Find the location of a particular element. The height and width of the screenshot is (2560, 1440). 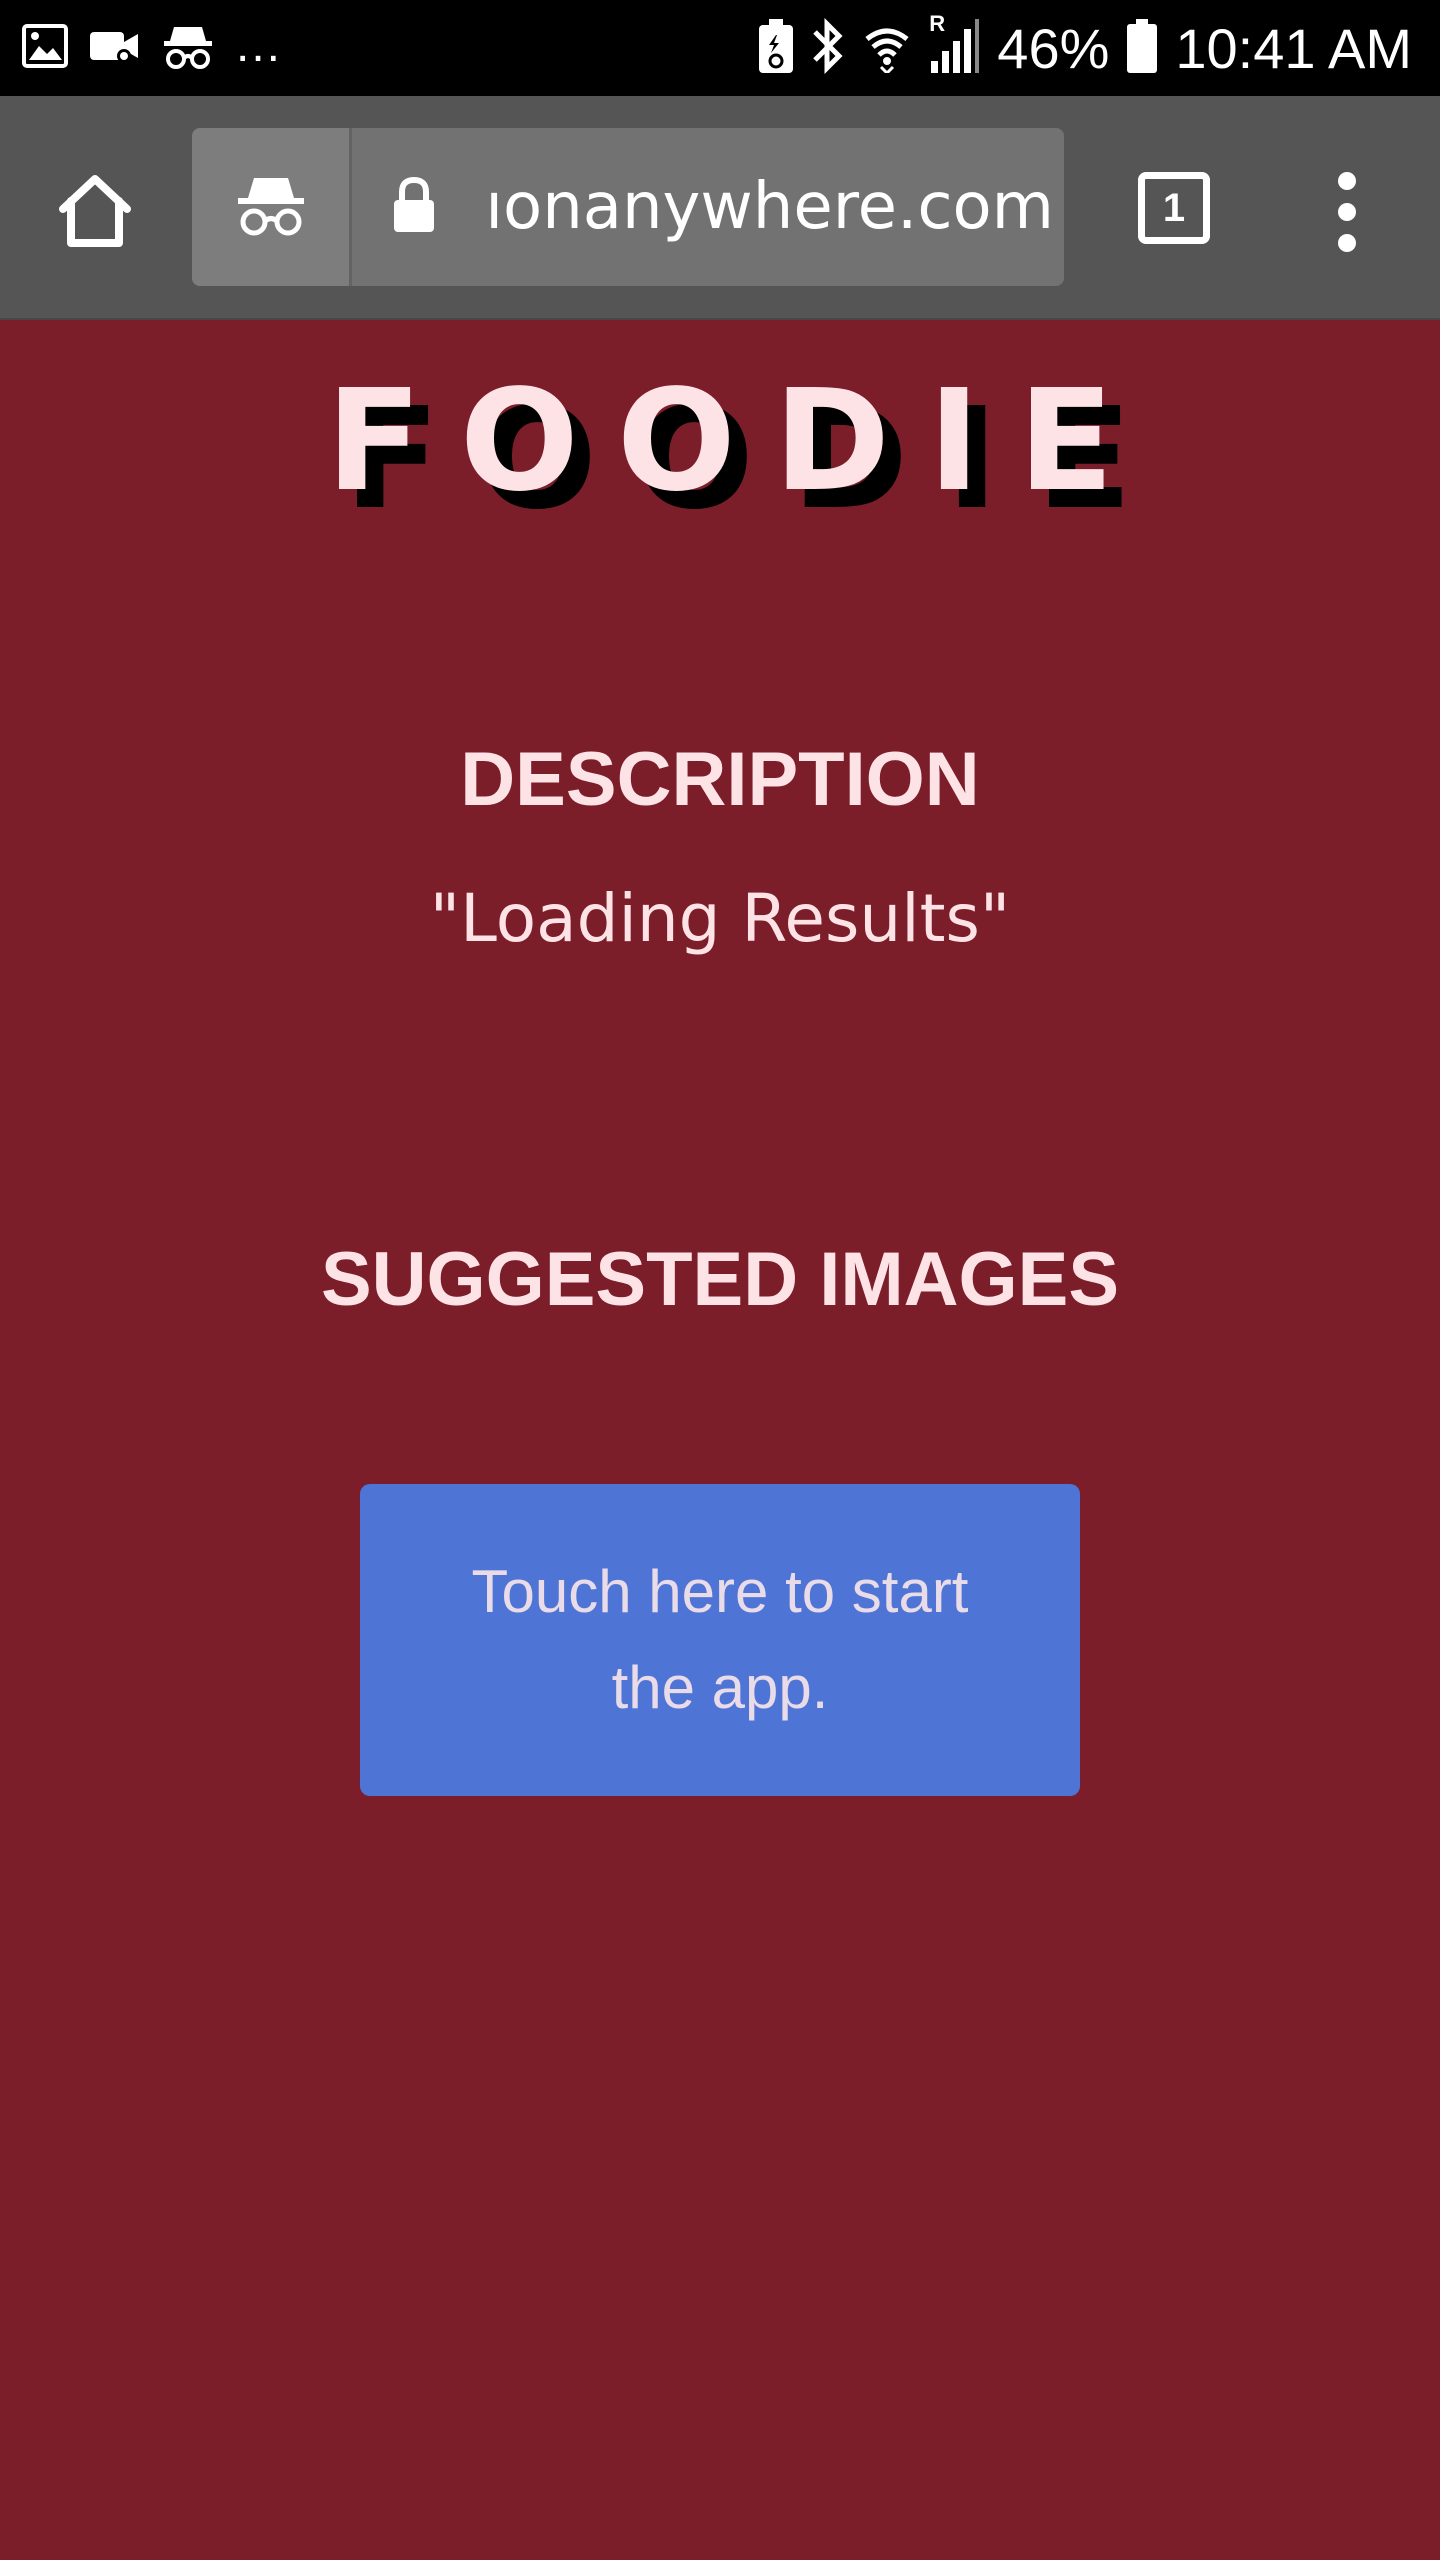

home-icon is located at coordinates (95, 211).